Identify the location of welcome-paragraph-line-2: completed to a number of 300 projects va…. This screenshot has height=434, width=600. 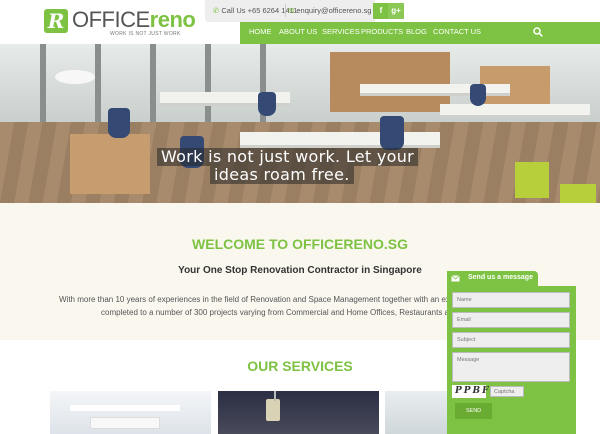
(275, 312).